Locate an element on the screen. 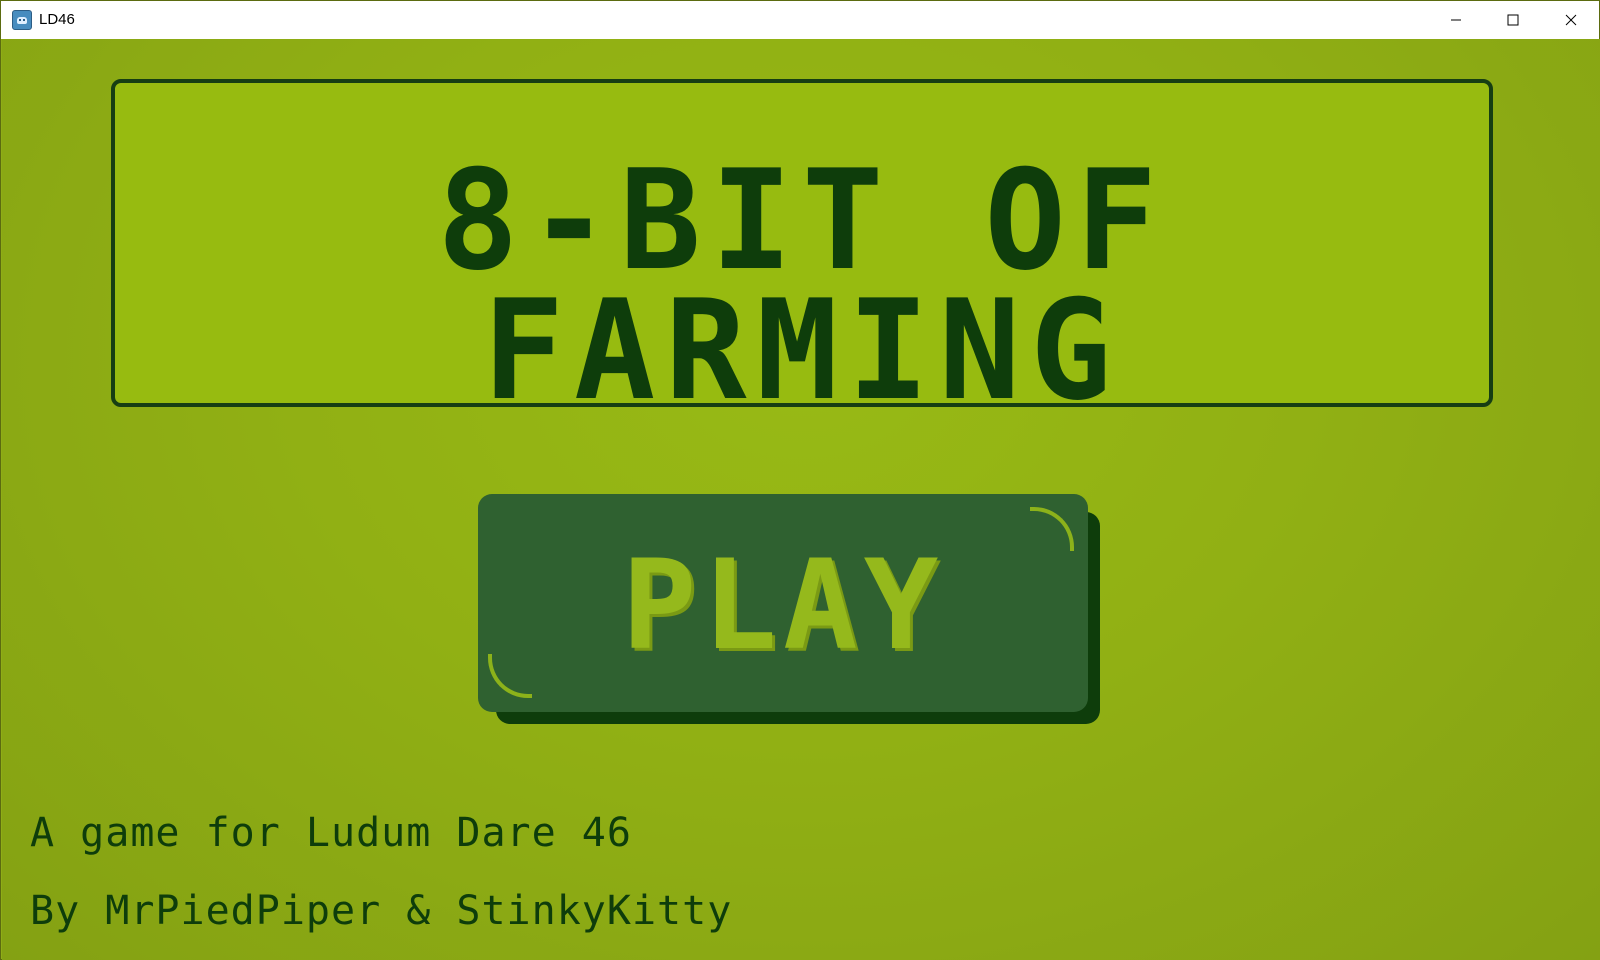  credit-line-authors: By MrPiedPiper & StinkyKitty is located at coordinates (381, 911).